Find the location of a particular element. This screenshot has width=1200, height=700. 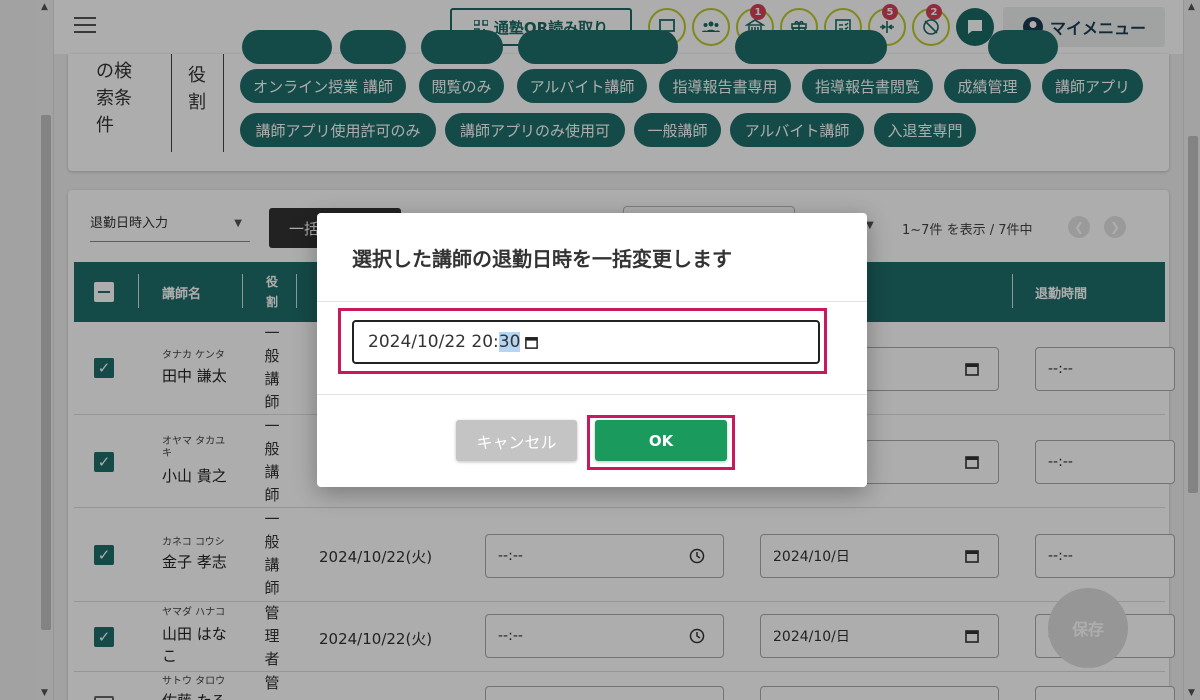

ok-button: OK is located at coordinates (661, 440).